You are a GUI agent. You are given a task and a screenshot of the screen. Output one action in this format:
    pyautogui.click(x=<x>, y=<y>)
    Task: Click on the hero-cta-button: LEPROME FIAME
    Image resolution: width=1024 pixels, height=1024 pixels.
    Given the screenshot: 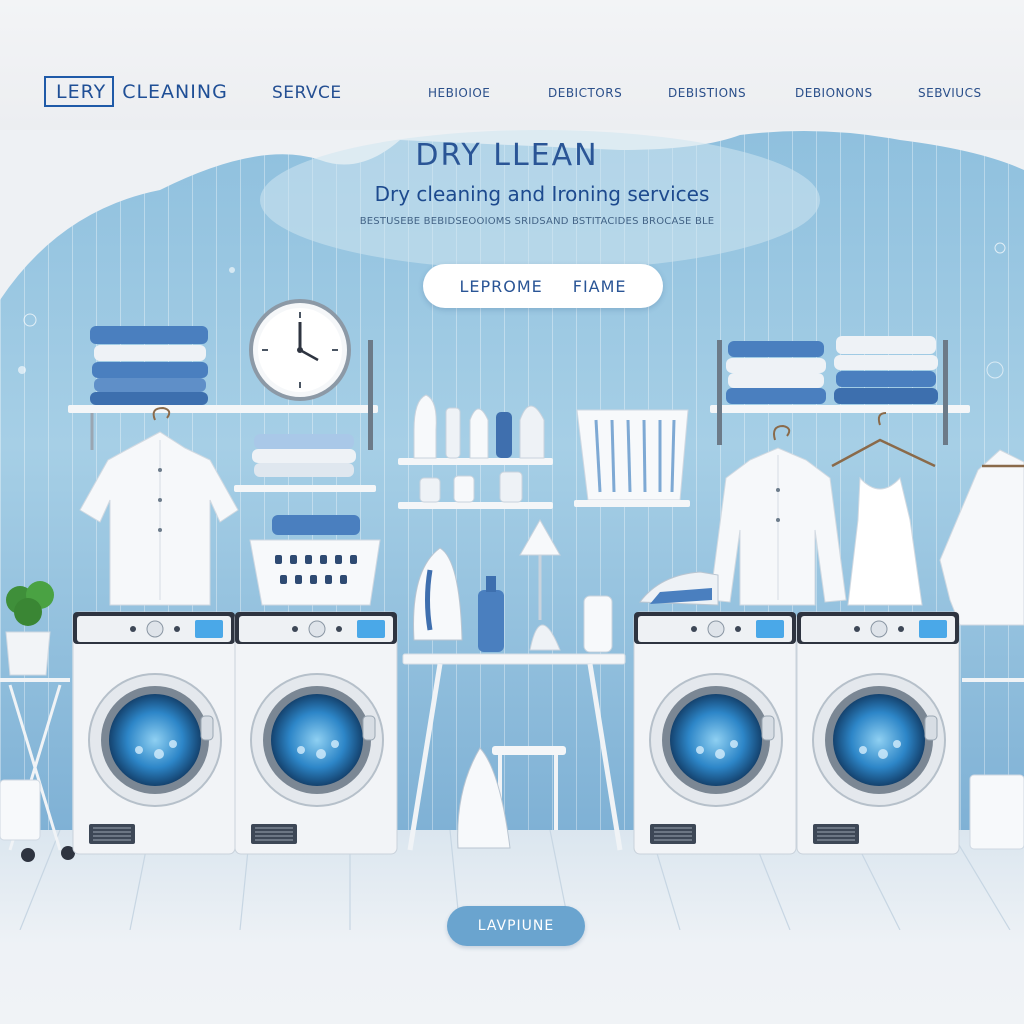 What is the action you would take?
    pyautogui.click(x=543, y=286)
    